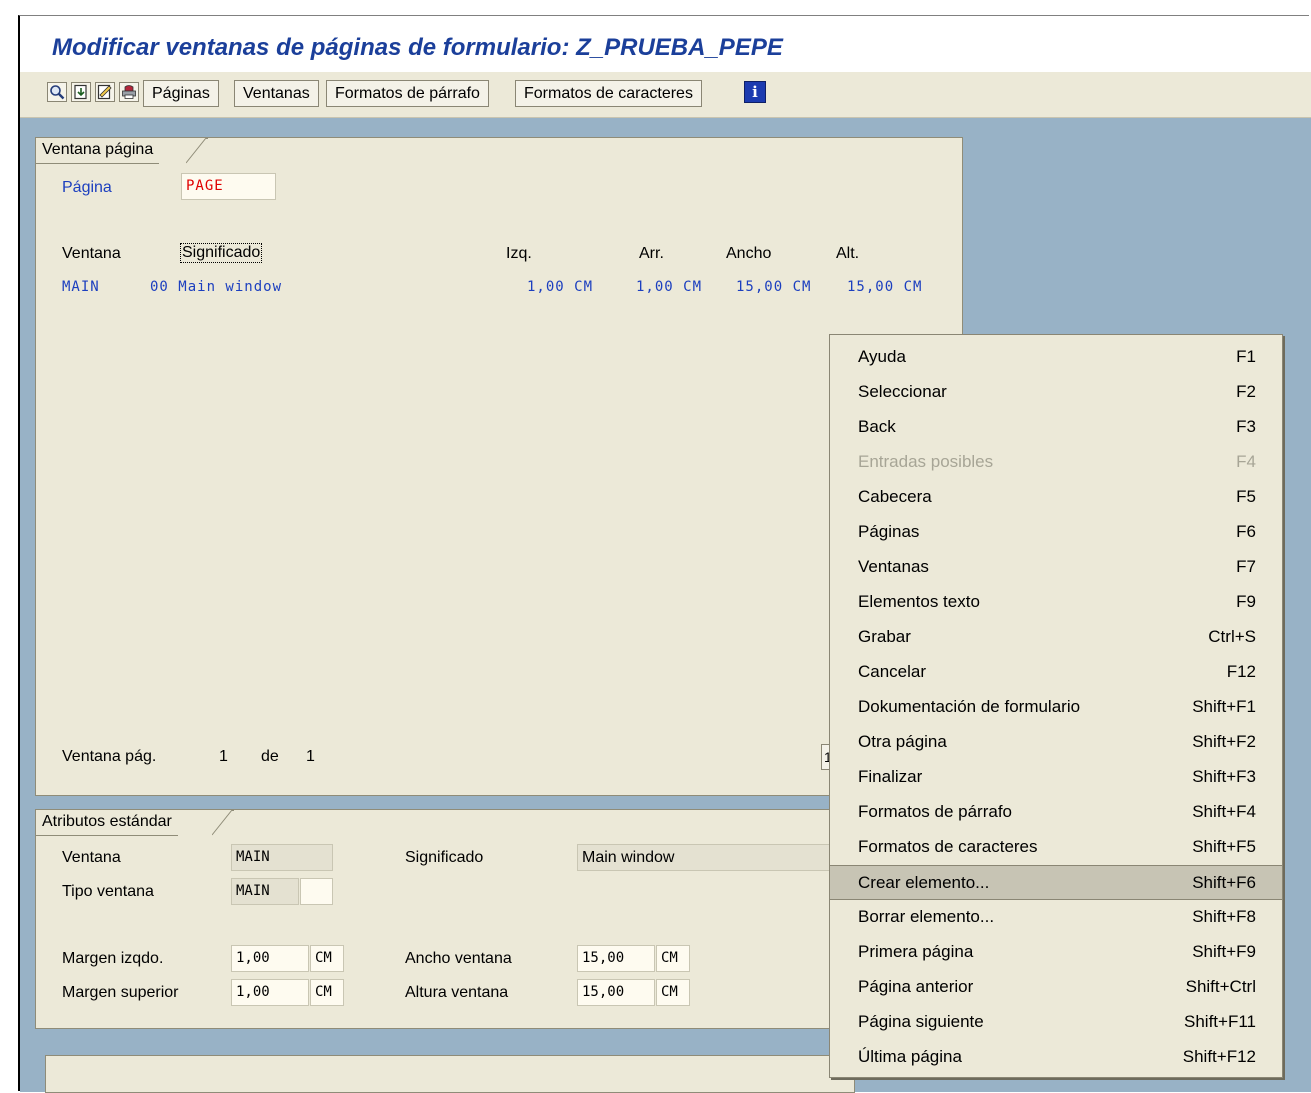 The width and height of the screenshot is (1311, 1093). What do you see at coordinates (458, 958) in the screenshot?
I see `ancho-ventana-label: Ancho ventana` at bounding box center [458, 958].